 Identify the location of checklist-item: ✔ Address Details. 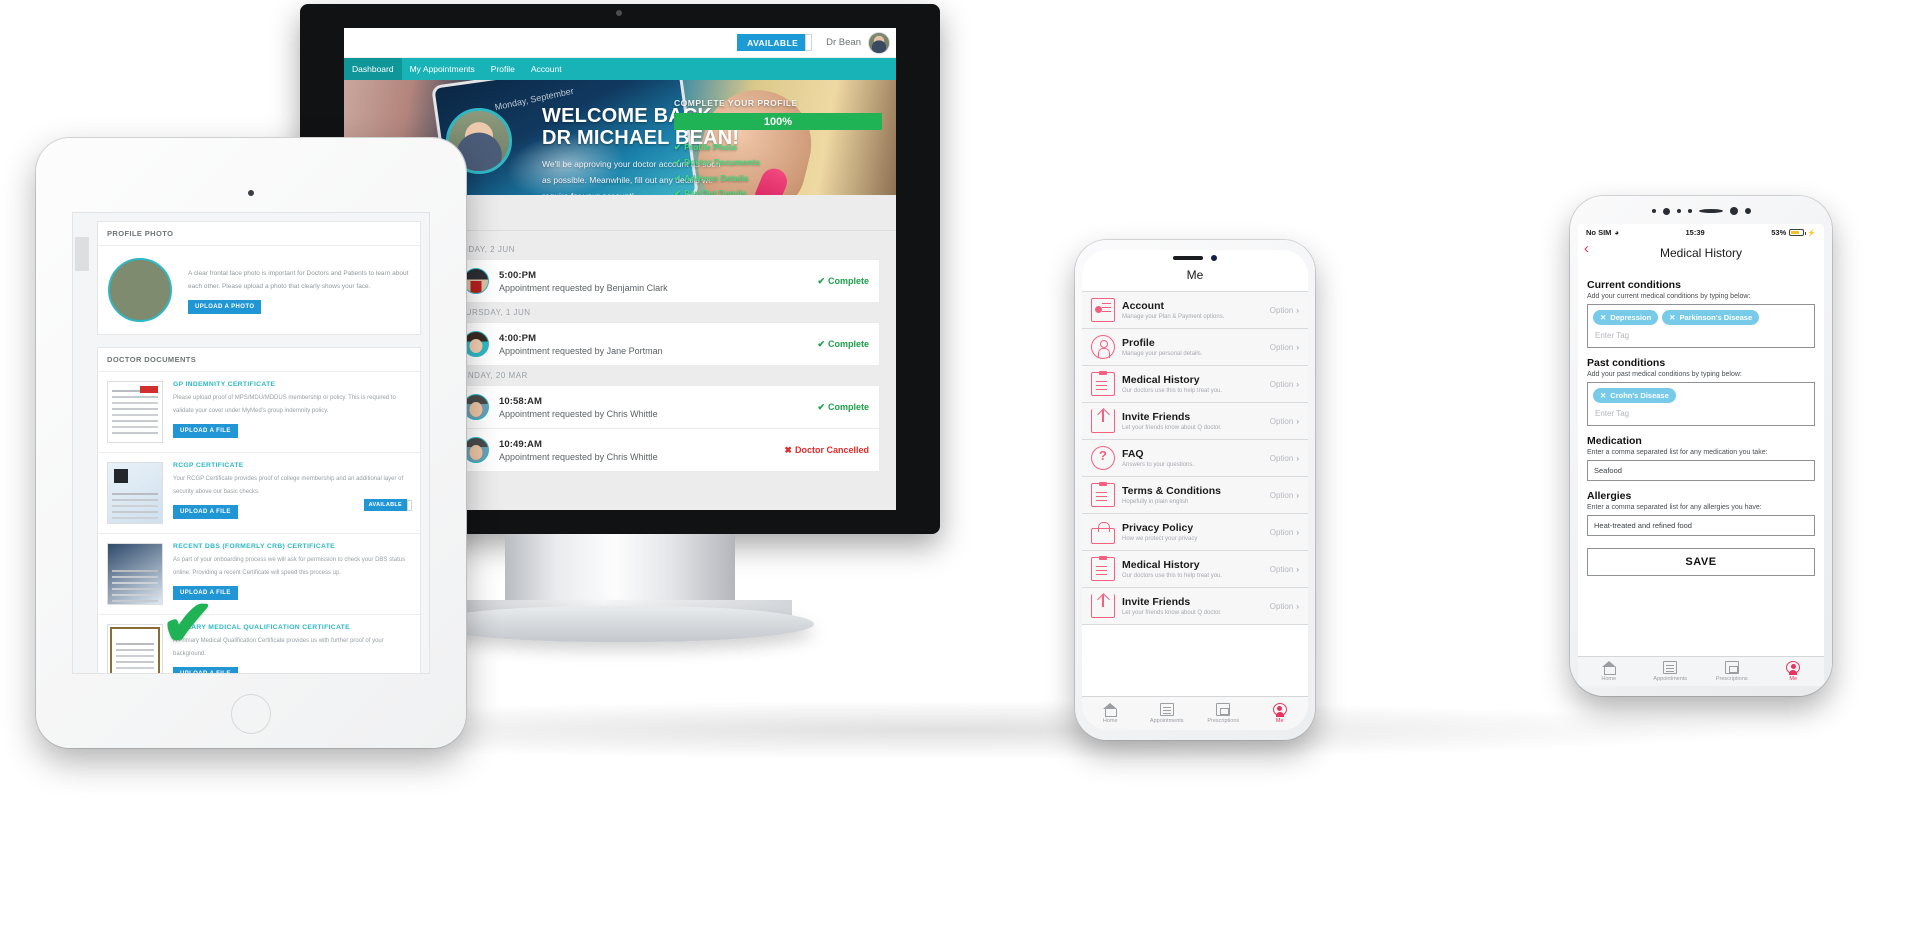
(711, 177).